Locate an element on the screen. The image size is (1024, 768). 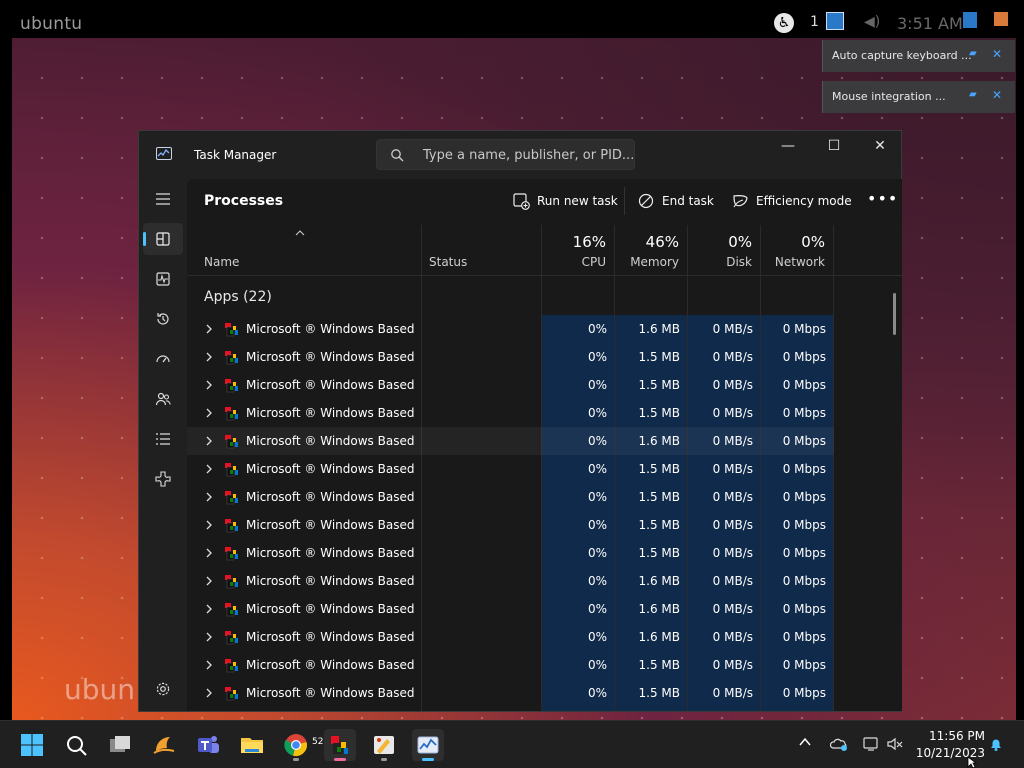
close-button: ✕ is located at coordinates (880, 147).